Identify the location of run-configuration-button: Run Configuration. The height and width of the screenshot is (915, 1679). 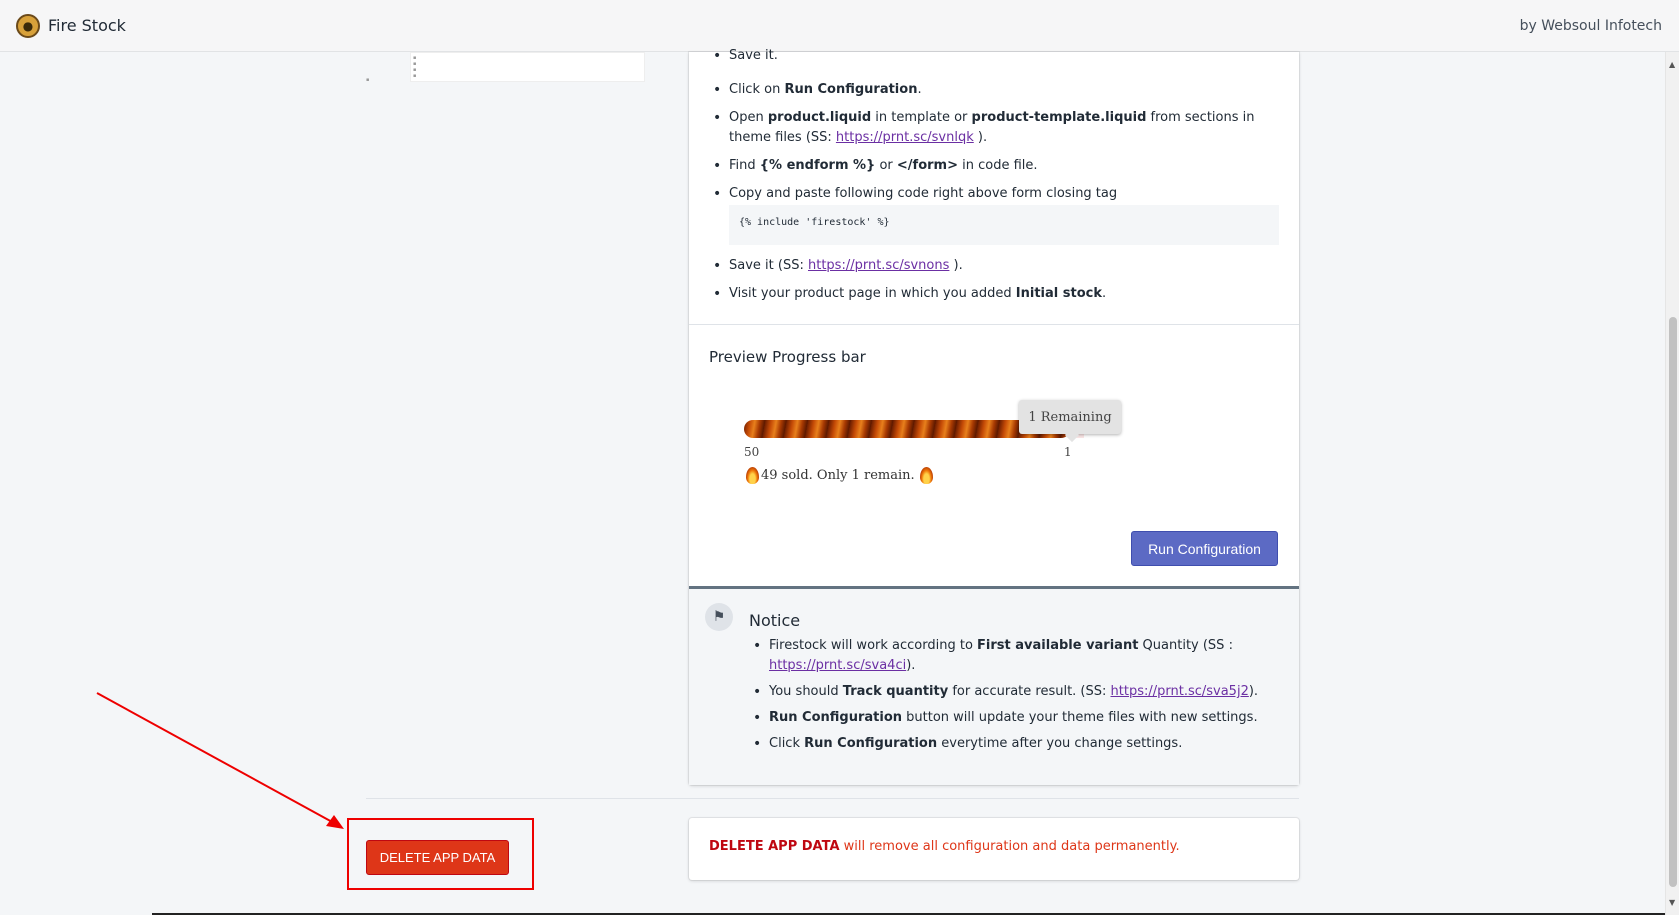
(1204, 548).